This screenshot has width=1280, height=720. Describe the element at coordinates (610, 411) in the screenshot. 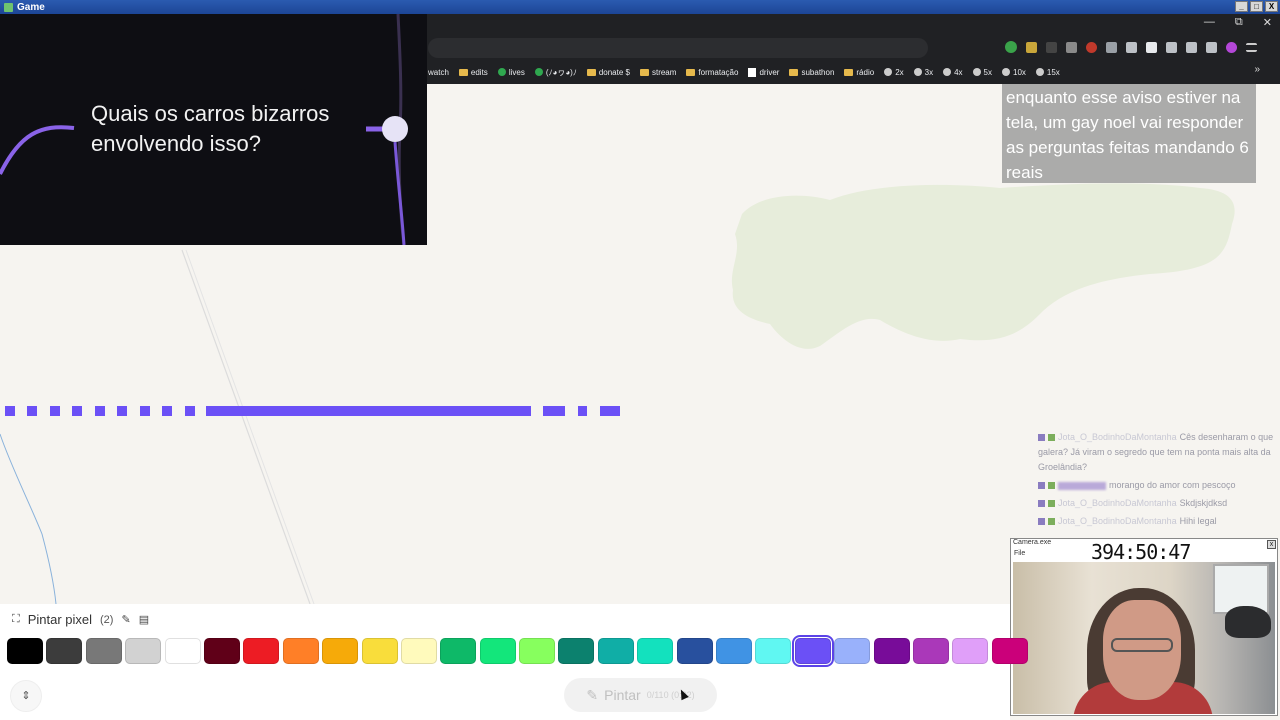

I see `painted-pixel-pending` at that location.